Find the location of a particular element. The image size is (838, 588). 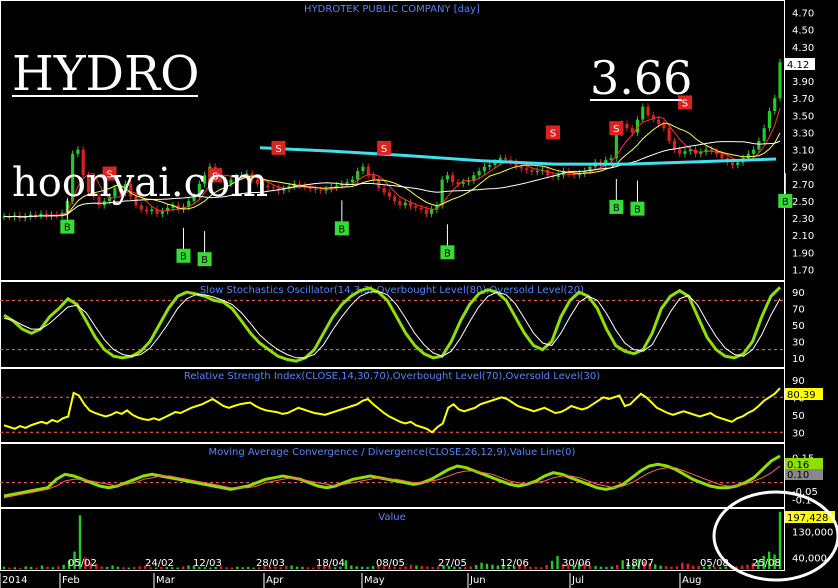

x-tick-period-label: May is located at coordinates (374, 580).